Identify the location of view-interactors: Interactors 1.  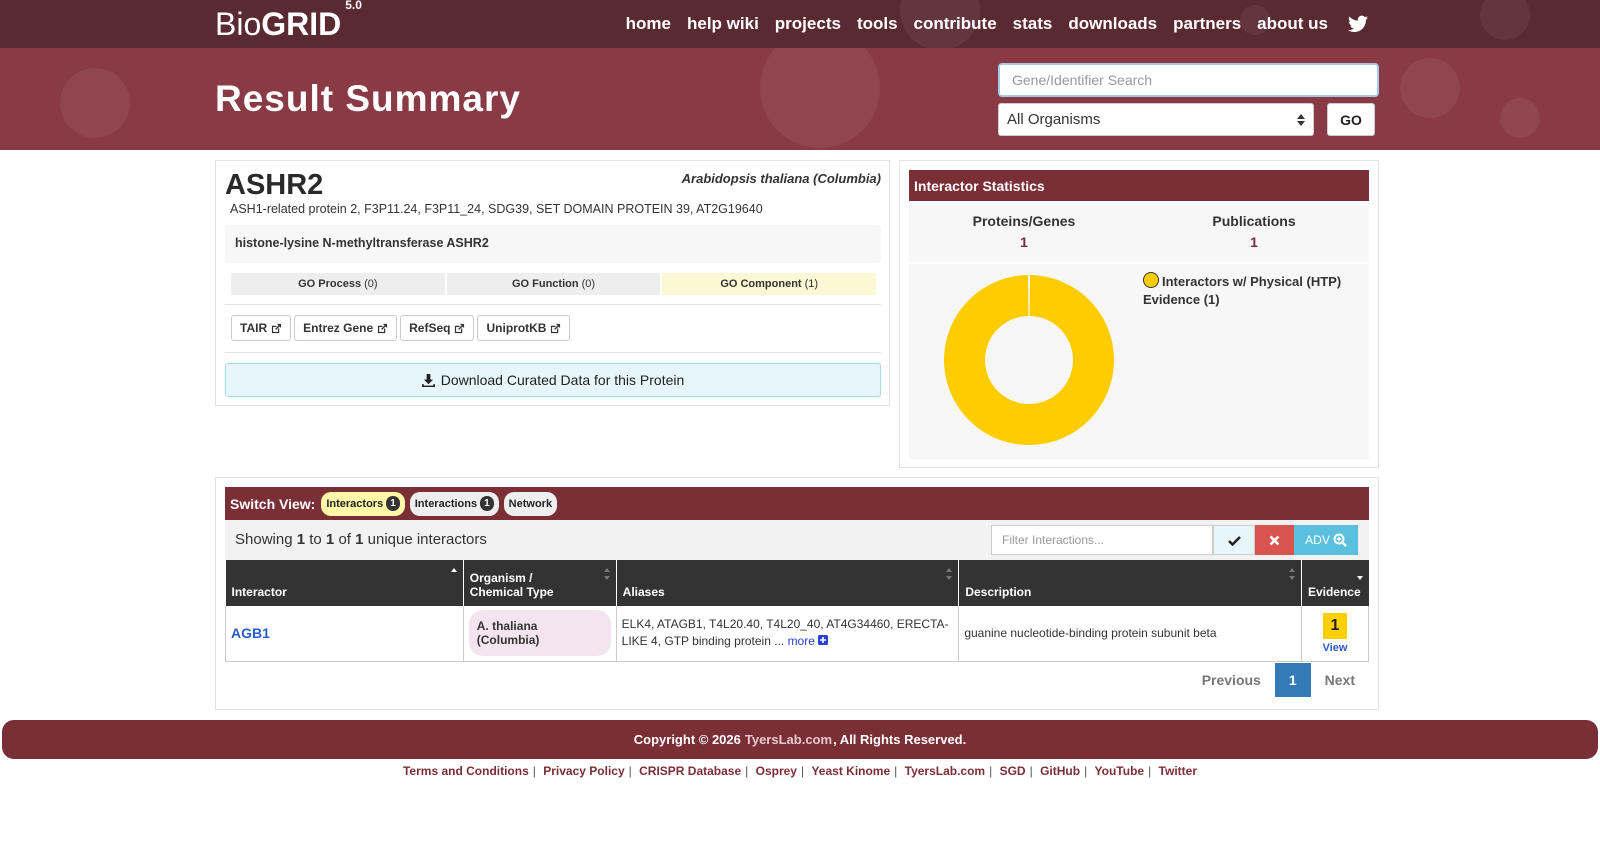
(363, 503).